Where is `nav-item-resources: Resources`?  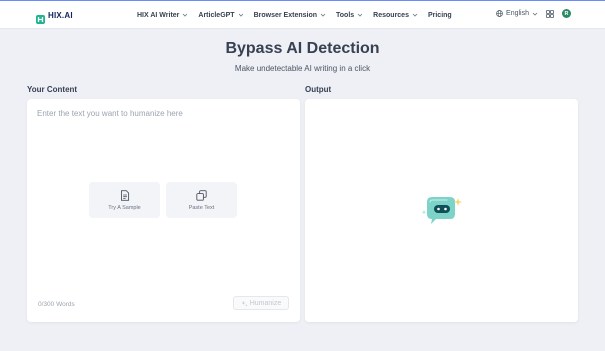 nav-item-resources: Resources is located at coordinates (395, 15).